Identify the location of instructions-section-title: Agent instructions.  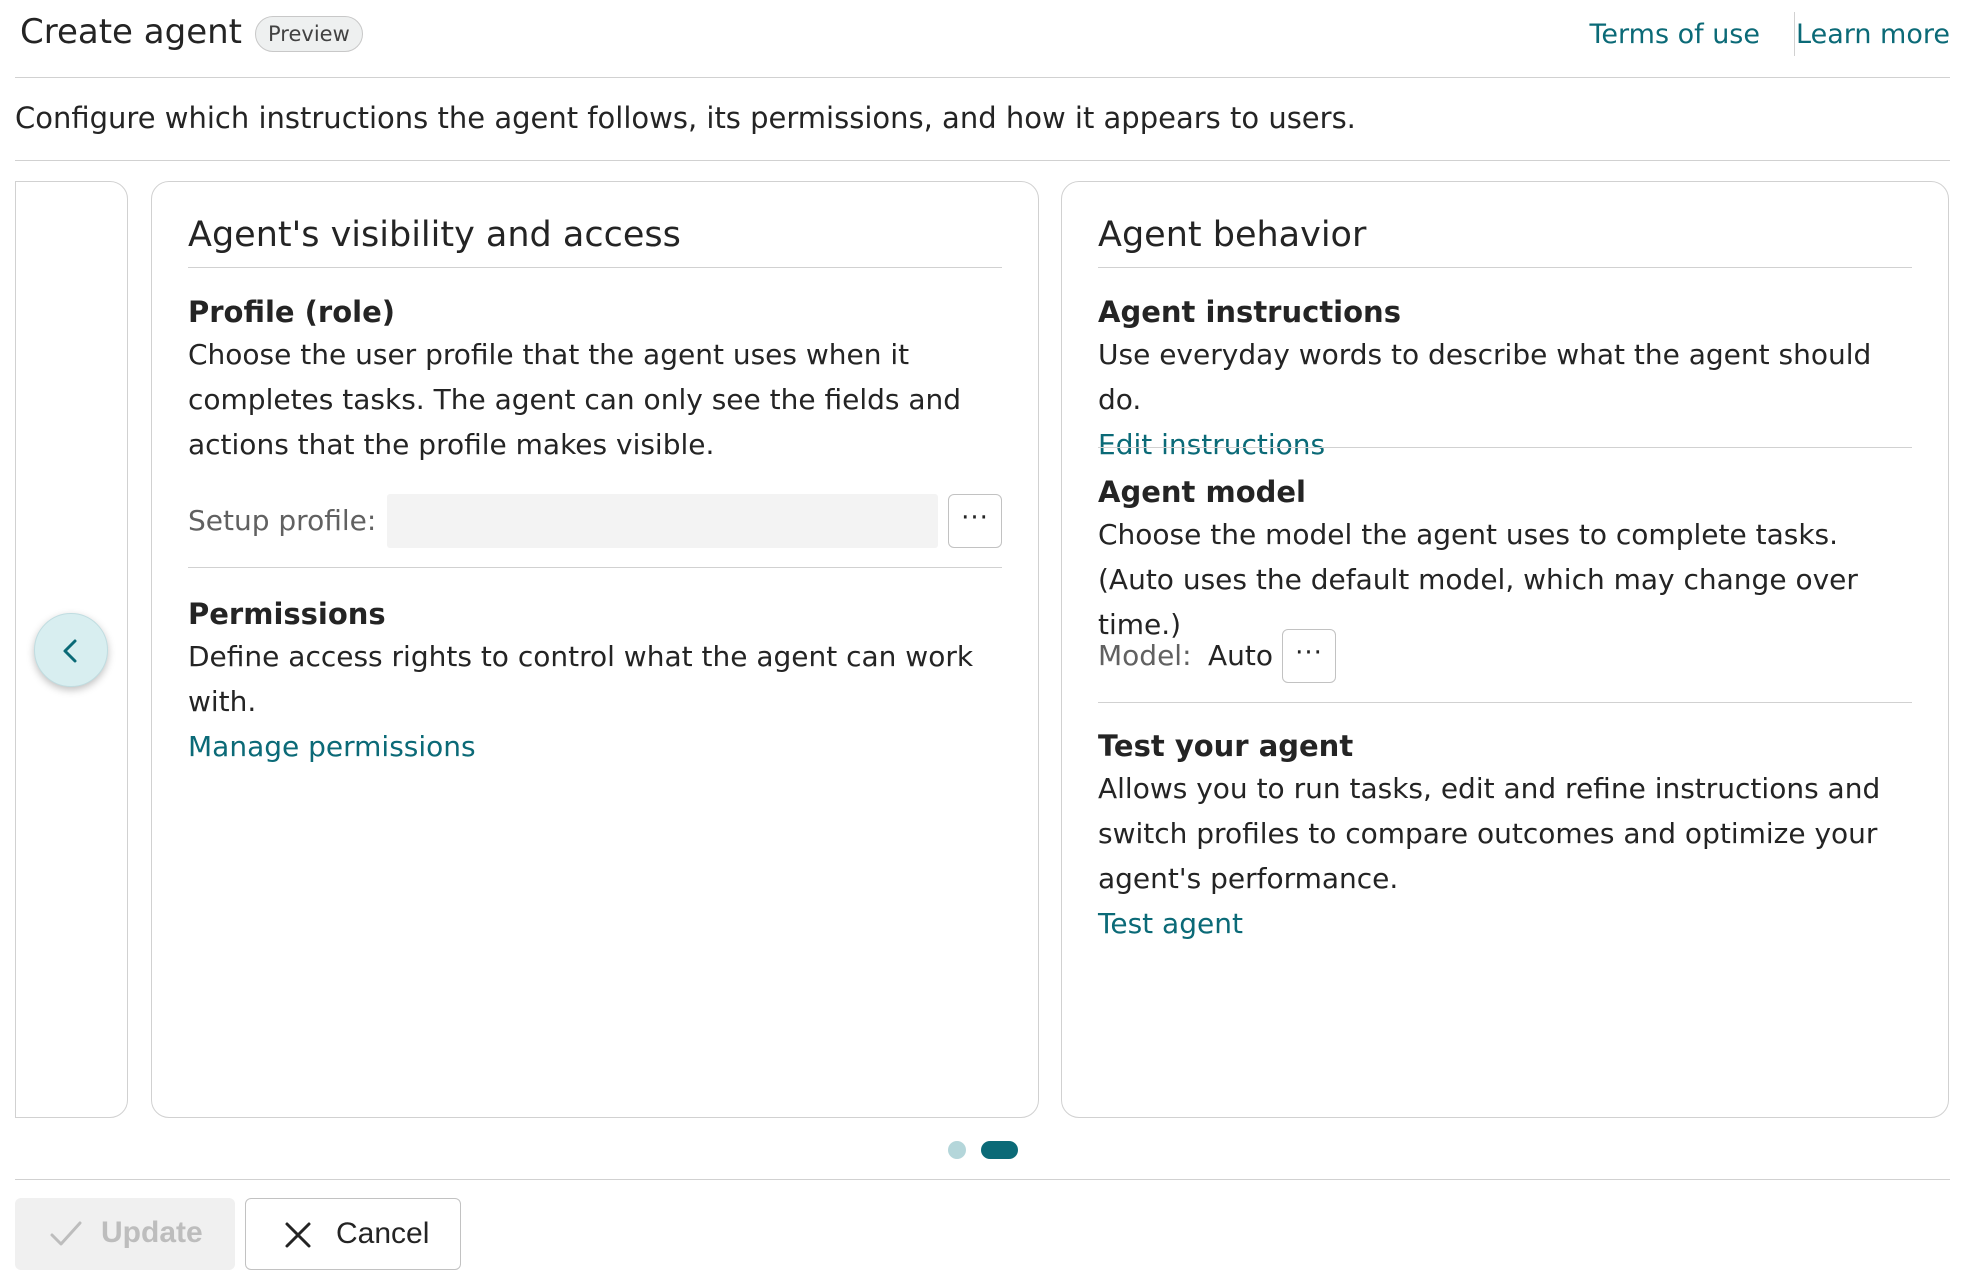
(1249, 312).